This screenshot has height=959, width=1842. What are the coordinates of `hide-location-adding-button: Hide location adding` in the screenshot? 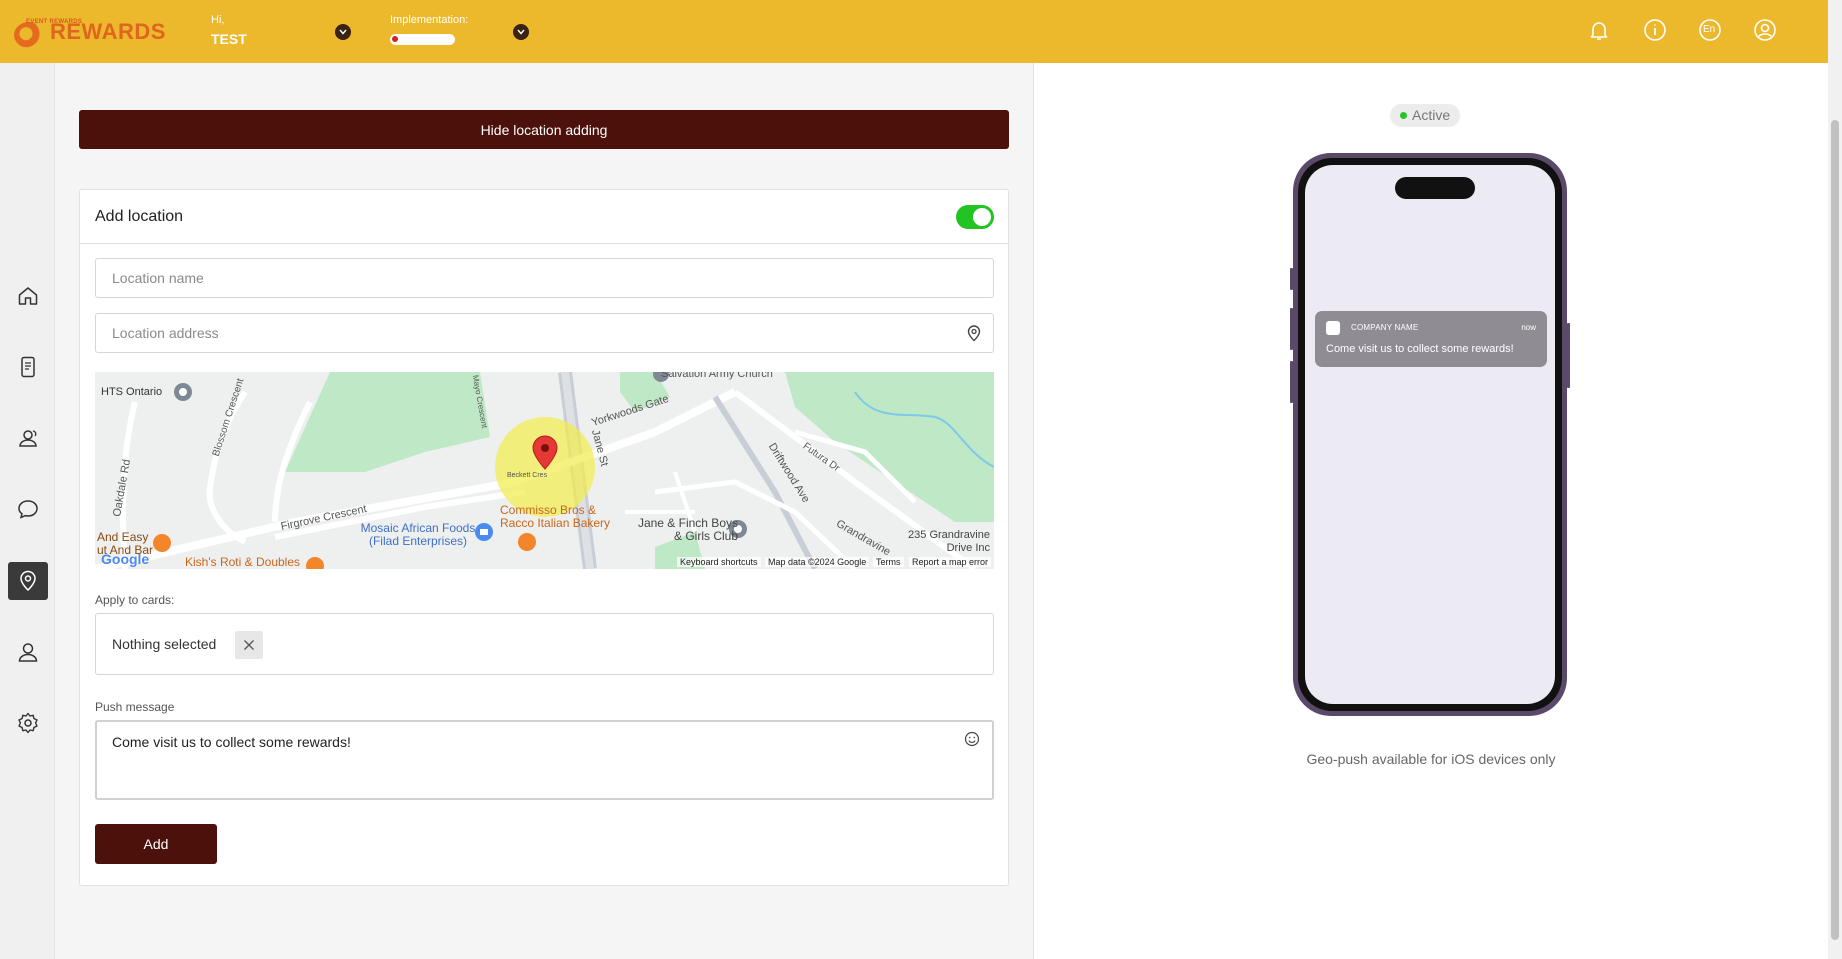 It's located at (544, 129).